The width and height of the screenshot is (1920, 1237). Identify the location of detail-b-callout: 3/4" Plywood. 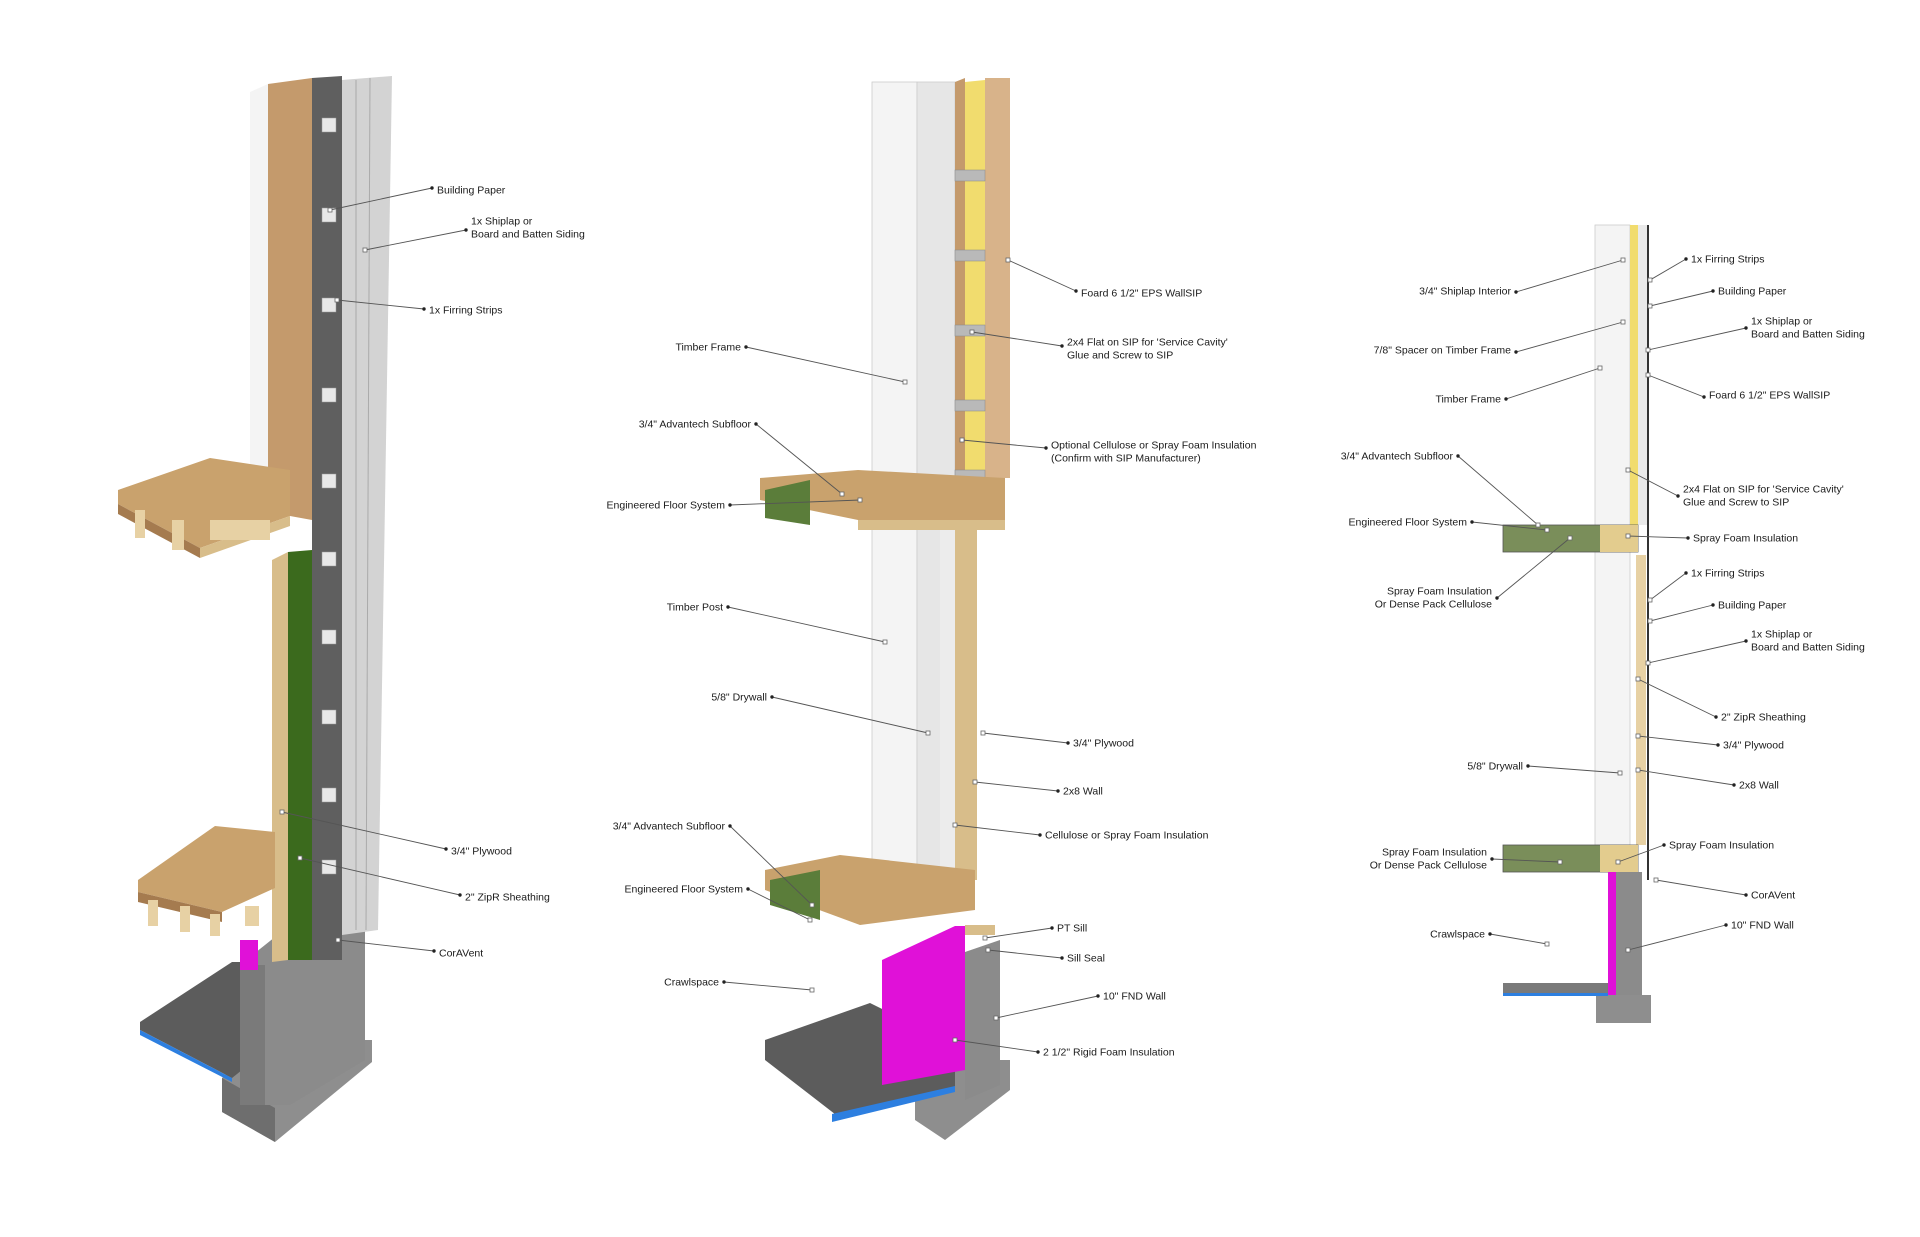
(1057, 740).